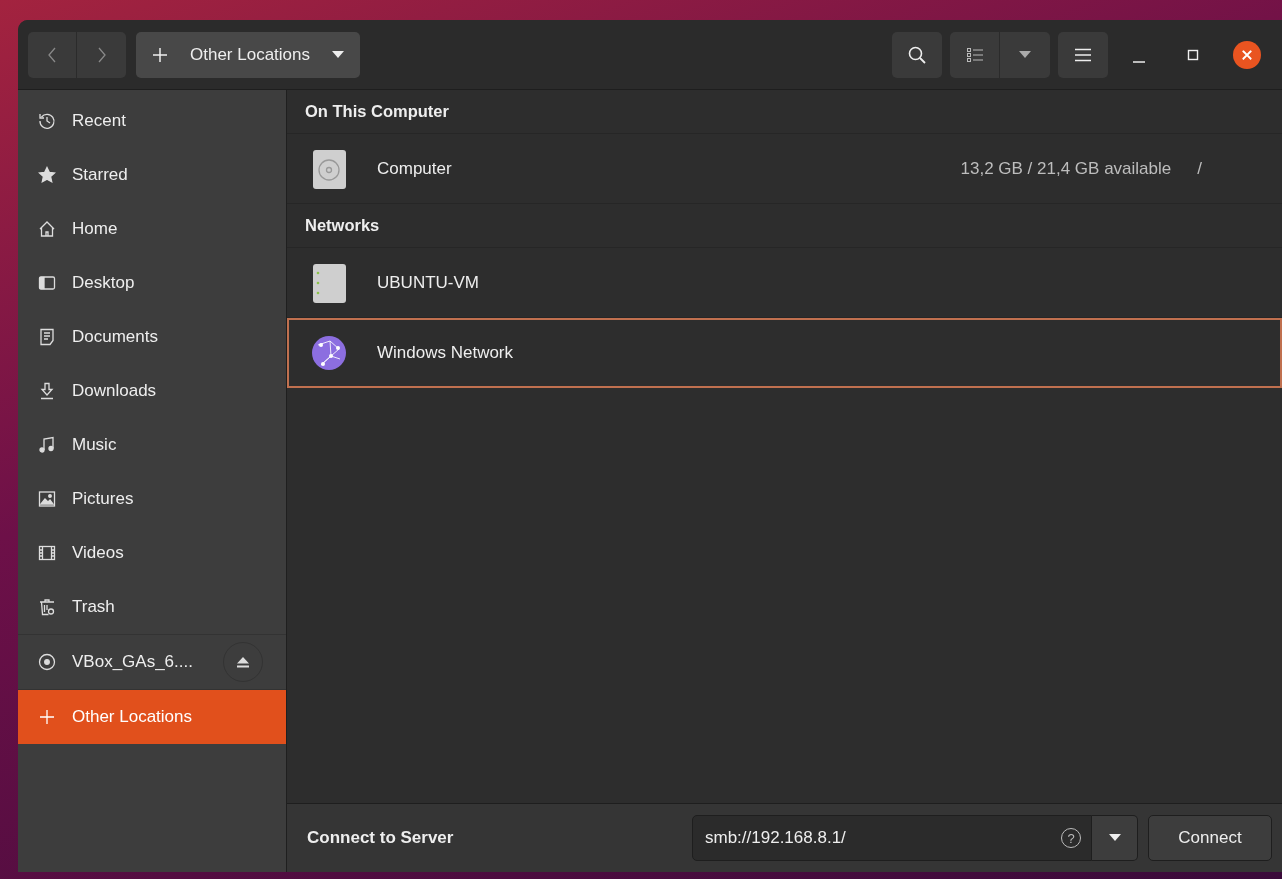  What do you see at coordinates (152, 607) in the screenshot?
I see `sidebar-item: Trash` at bounding box center [152, 607].